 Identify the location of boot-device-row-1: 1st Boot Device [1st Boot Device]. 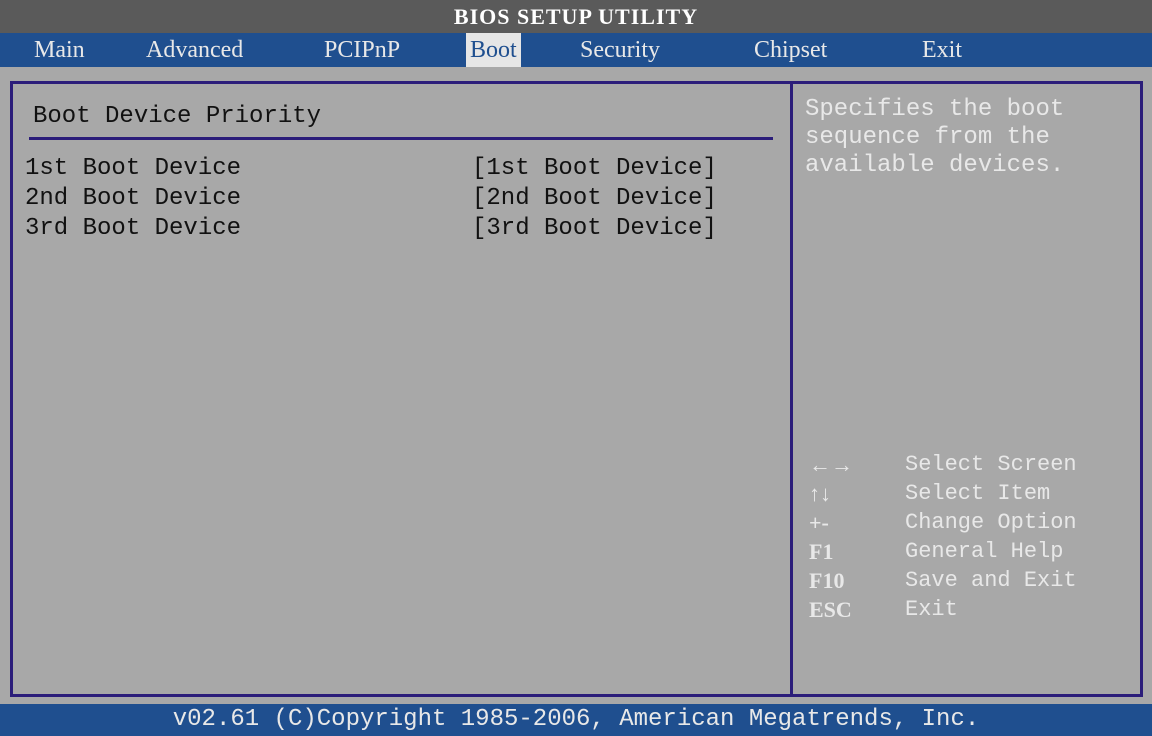
(385, 169).